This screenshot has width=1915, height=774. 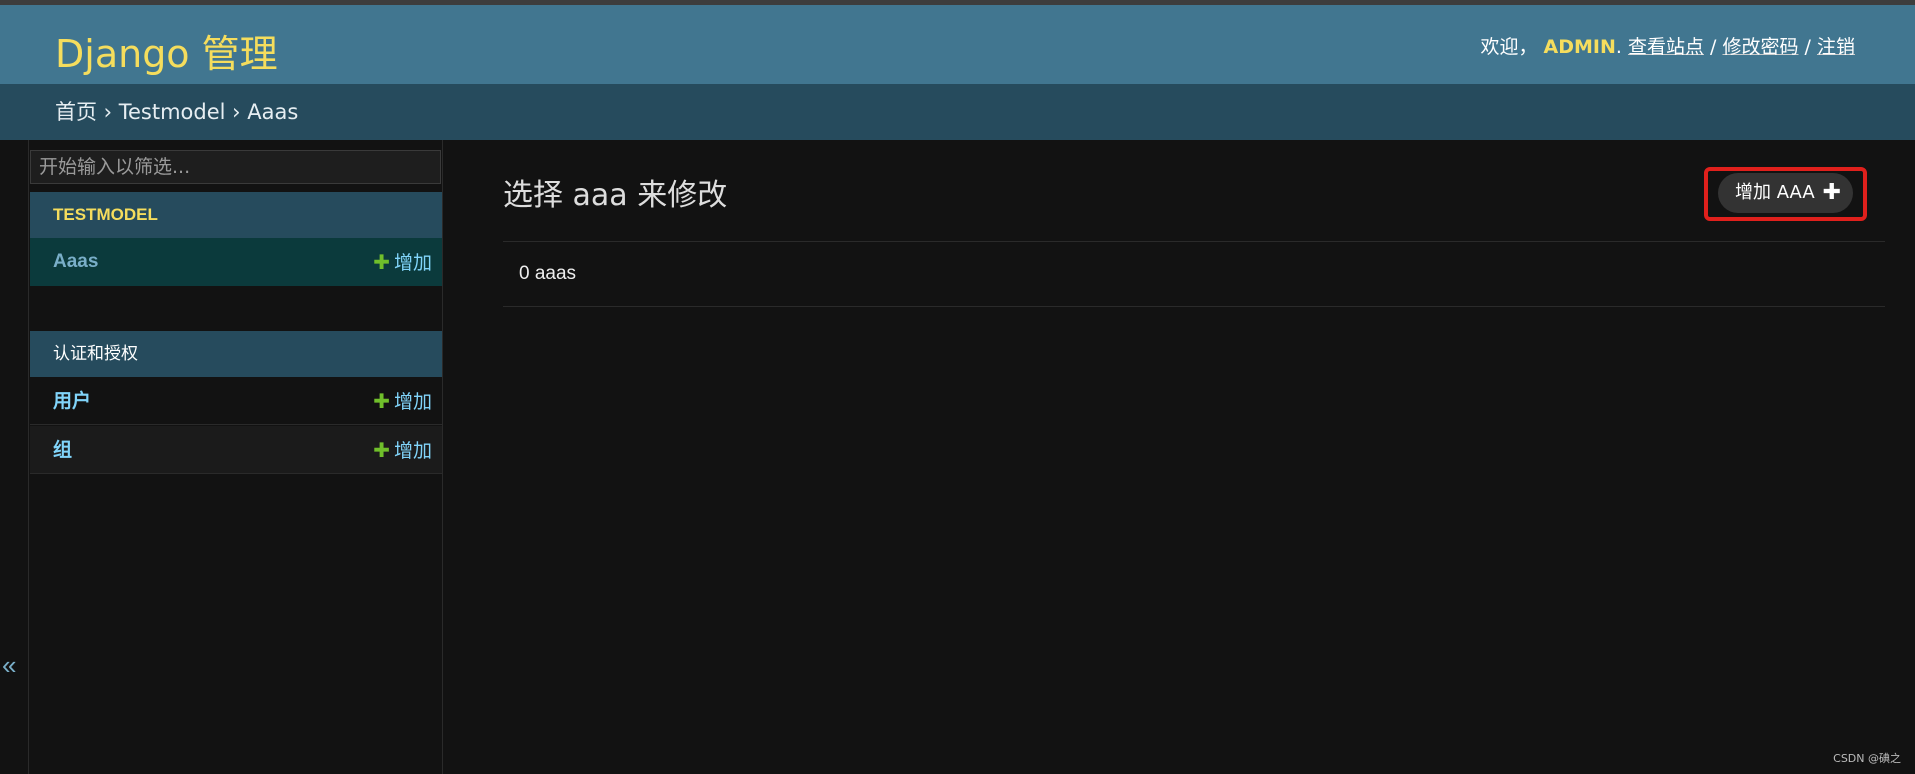 I want to click on breadcrumb-home: 首页, so click(x=76, y=112).